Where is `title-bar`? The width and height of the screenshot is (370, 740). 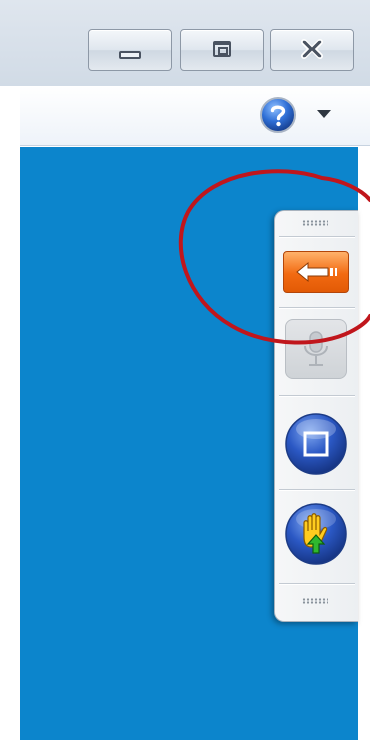 title-bar is located at coordinates (185, 43).